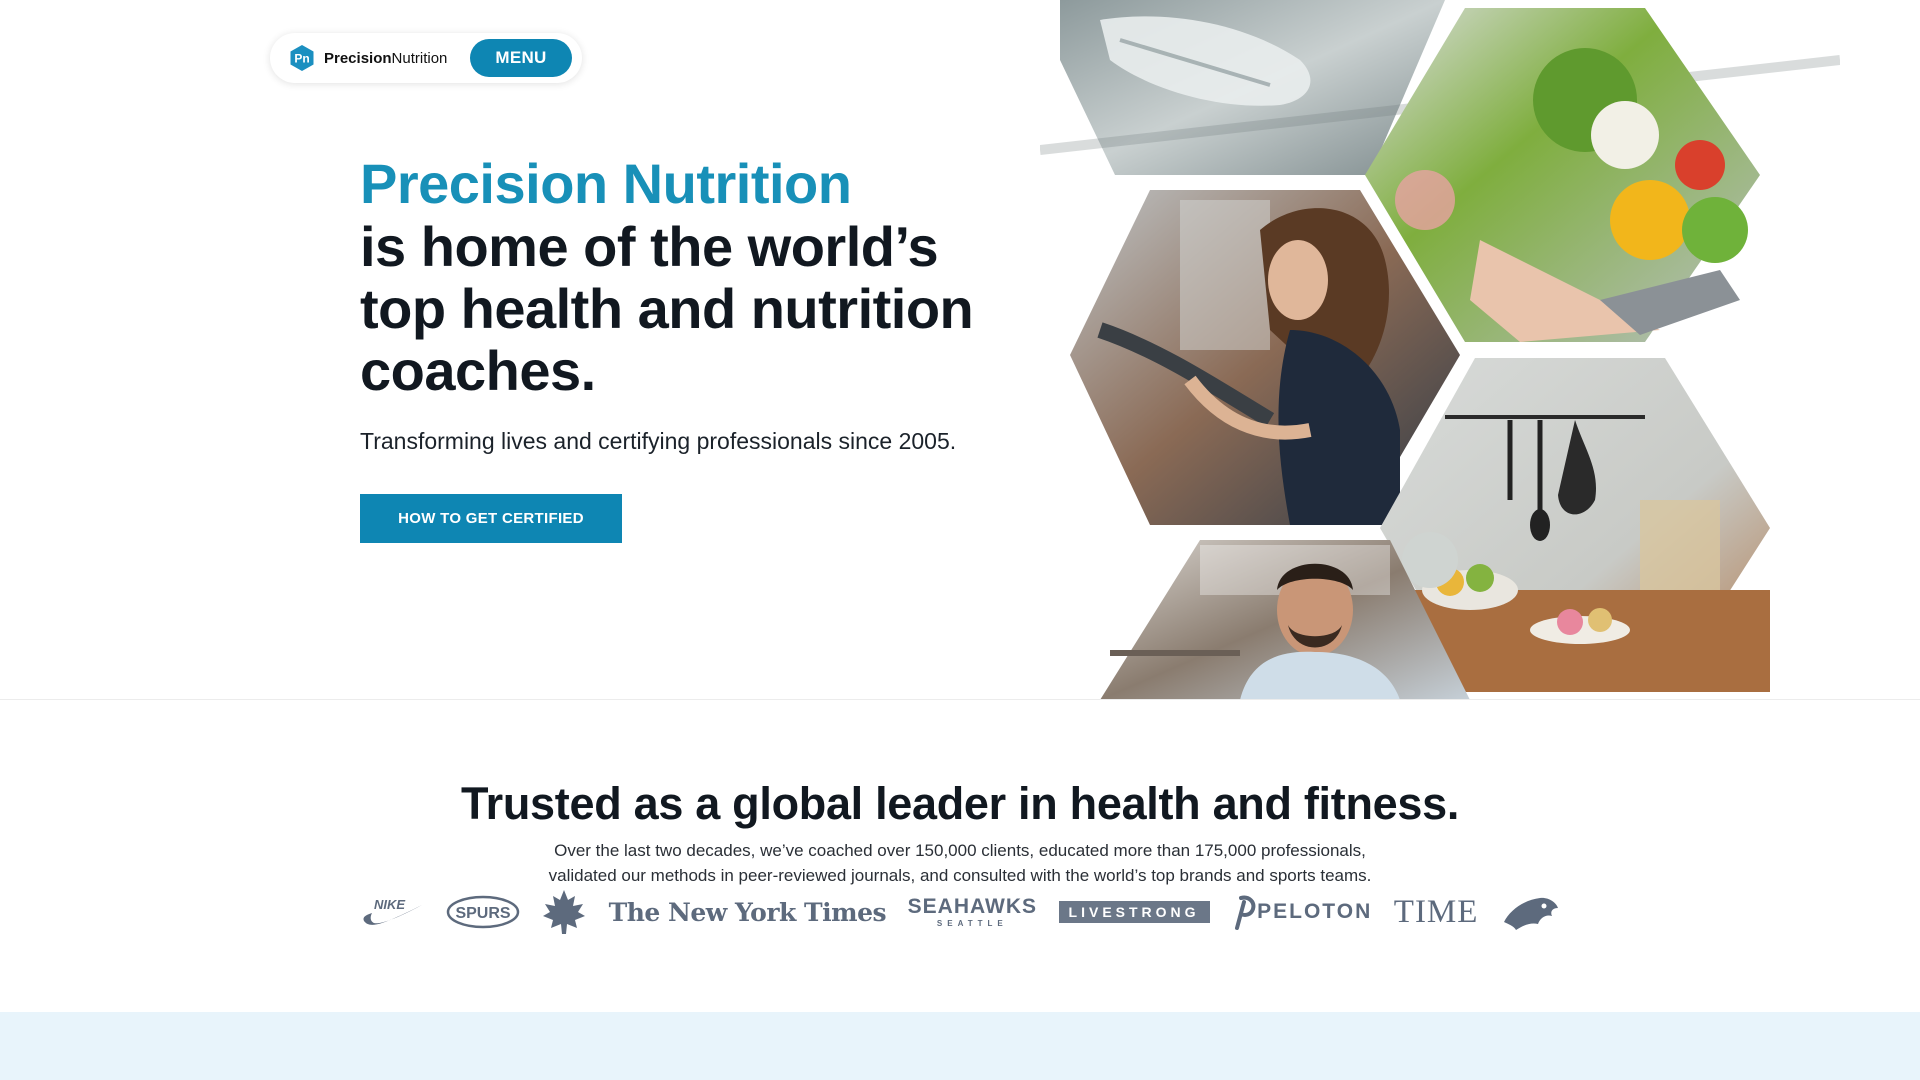  I want to click on woman-gym-bike-photo, so click(1265, 357).